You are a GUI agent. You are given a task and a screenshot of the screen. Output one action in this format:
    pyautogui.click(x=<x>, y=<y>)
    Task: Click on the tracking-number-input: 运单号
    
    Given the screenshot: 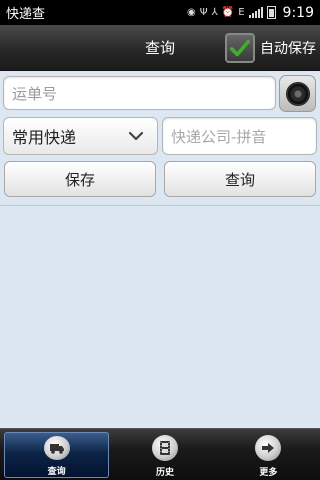 What is the action you would take?
    pyautogui.click(x=139, y=93)
    